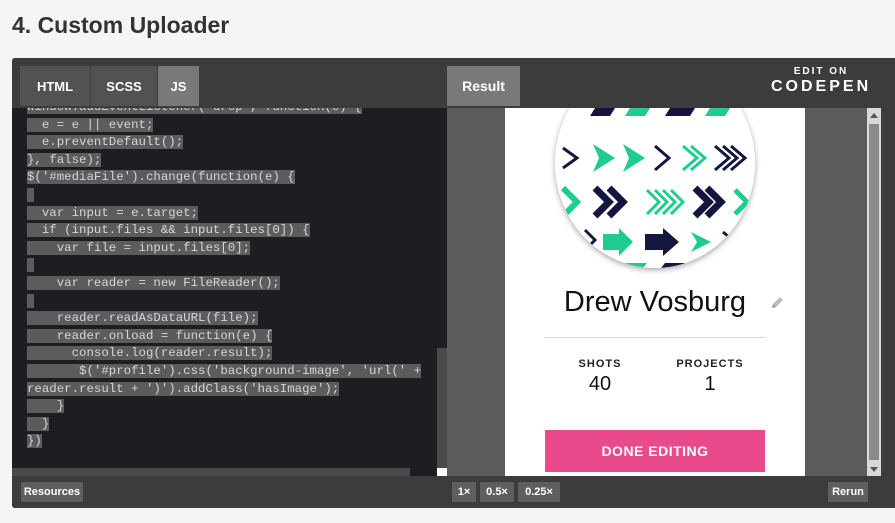 This screenshot has width=895, height=523. Describe the element at coordinates (161, 177) in the screenshot. I see `code-line: $('#mediaFile').change(function(e) {` at that location.